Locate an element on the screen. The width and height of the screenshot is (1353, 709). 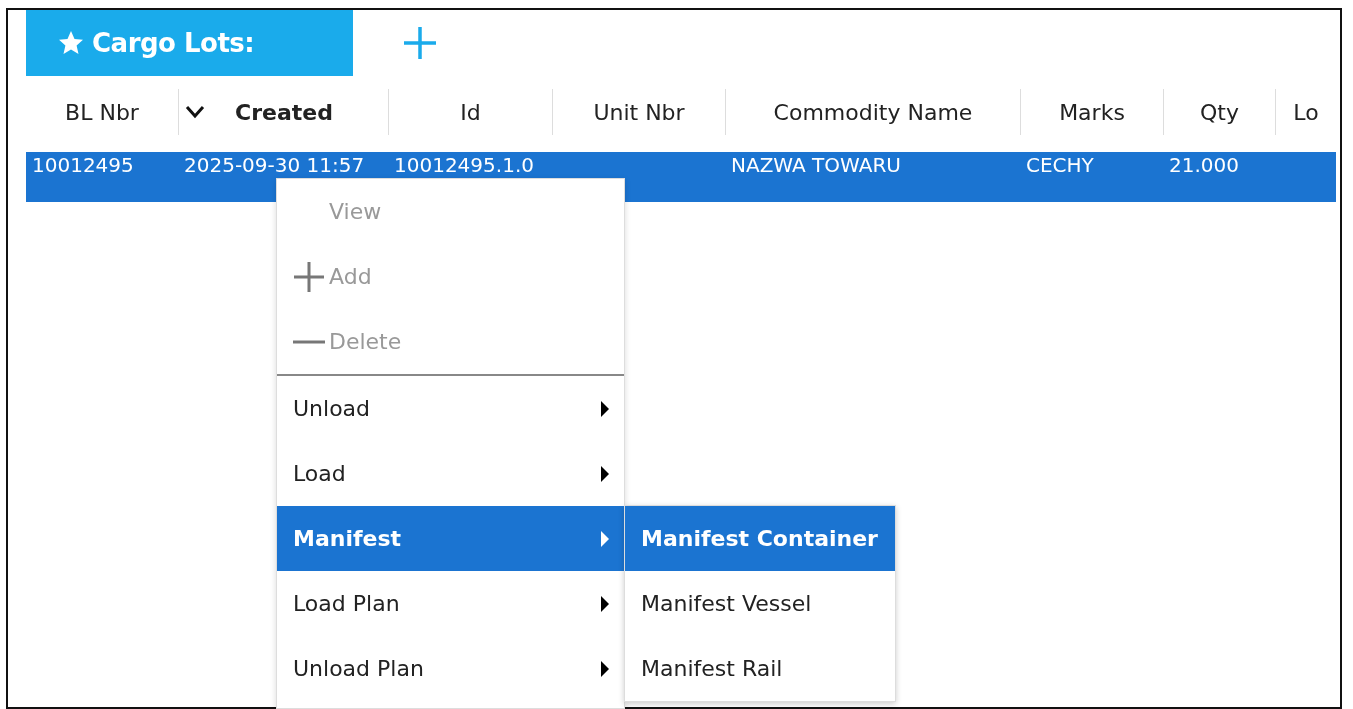
column-label: Created is located at coordinates (284, 112).